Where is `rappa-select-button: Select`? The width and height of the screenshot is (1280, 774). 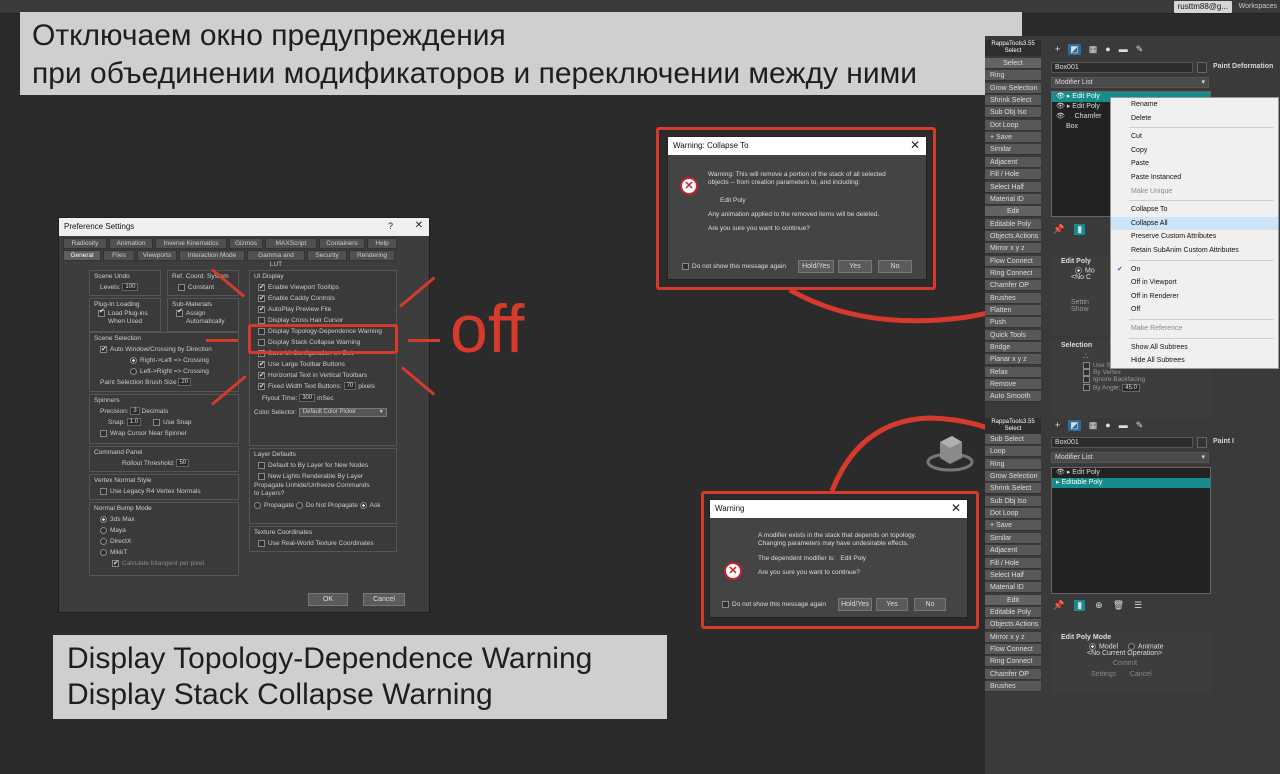
rappa-select-button: Select is located at coordinates (1013, 63).